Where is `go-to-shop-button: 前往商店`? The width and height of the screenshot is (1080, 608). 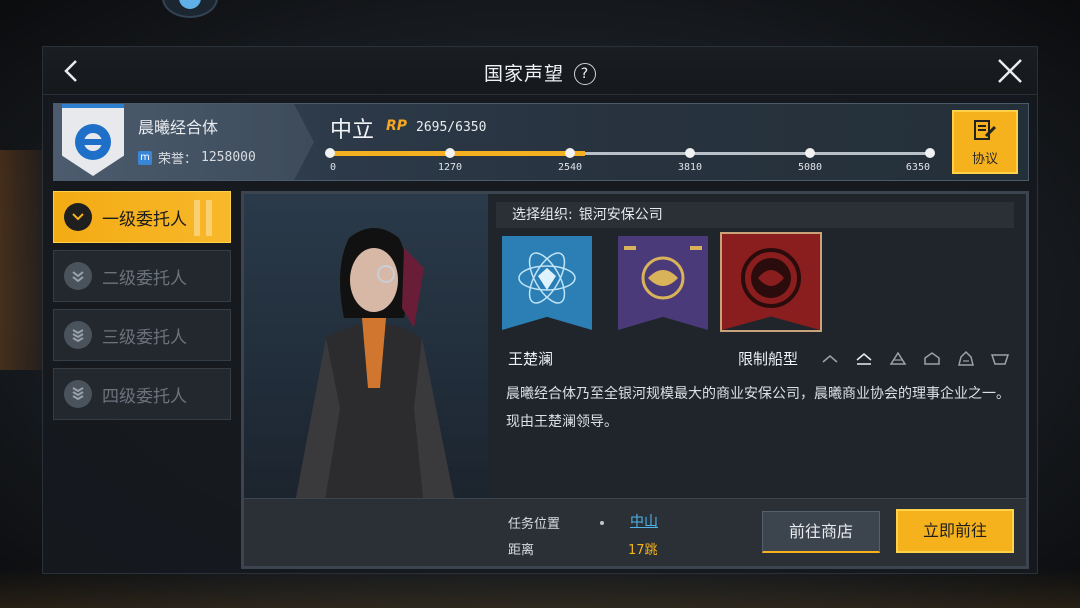 go-to-shop-button: 前往商店 is located at coordinates (821, 532).